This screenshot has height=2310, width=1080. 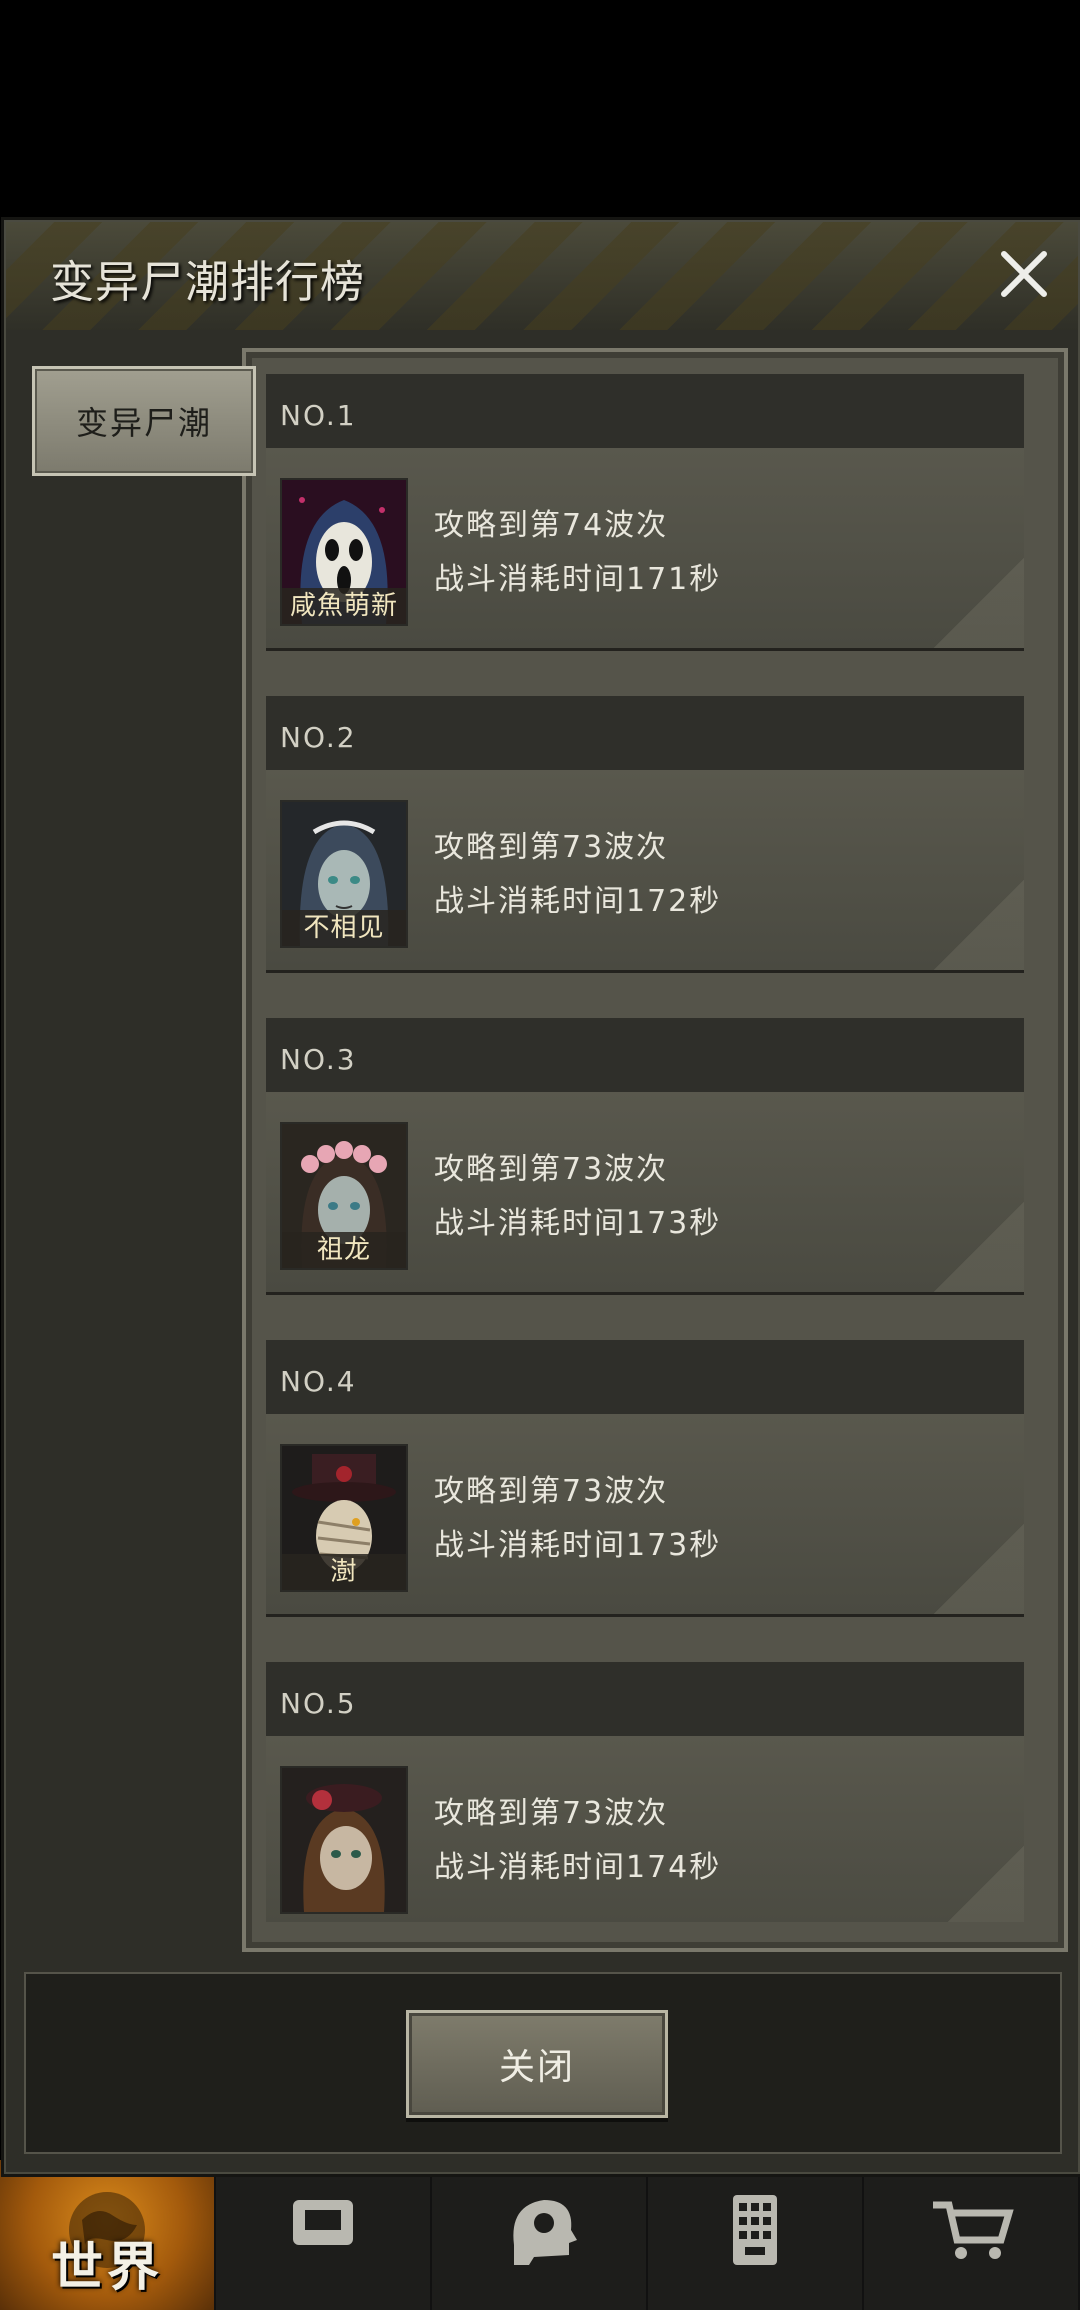 I want to click on wave-reached: 攻略到第74波次, so click(x=551, y=525).